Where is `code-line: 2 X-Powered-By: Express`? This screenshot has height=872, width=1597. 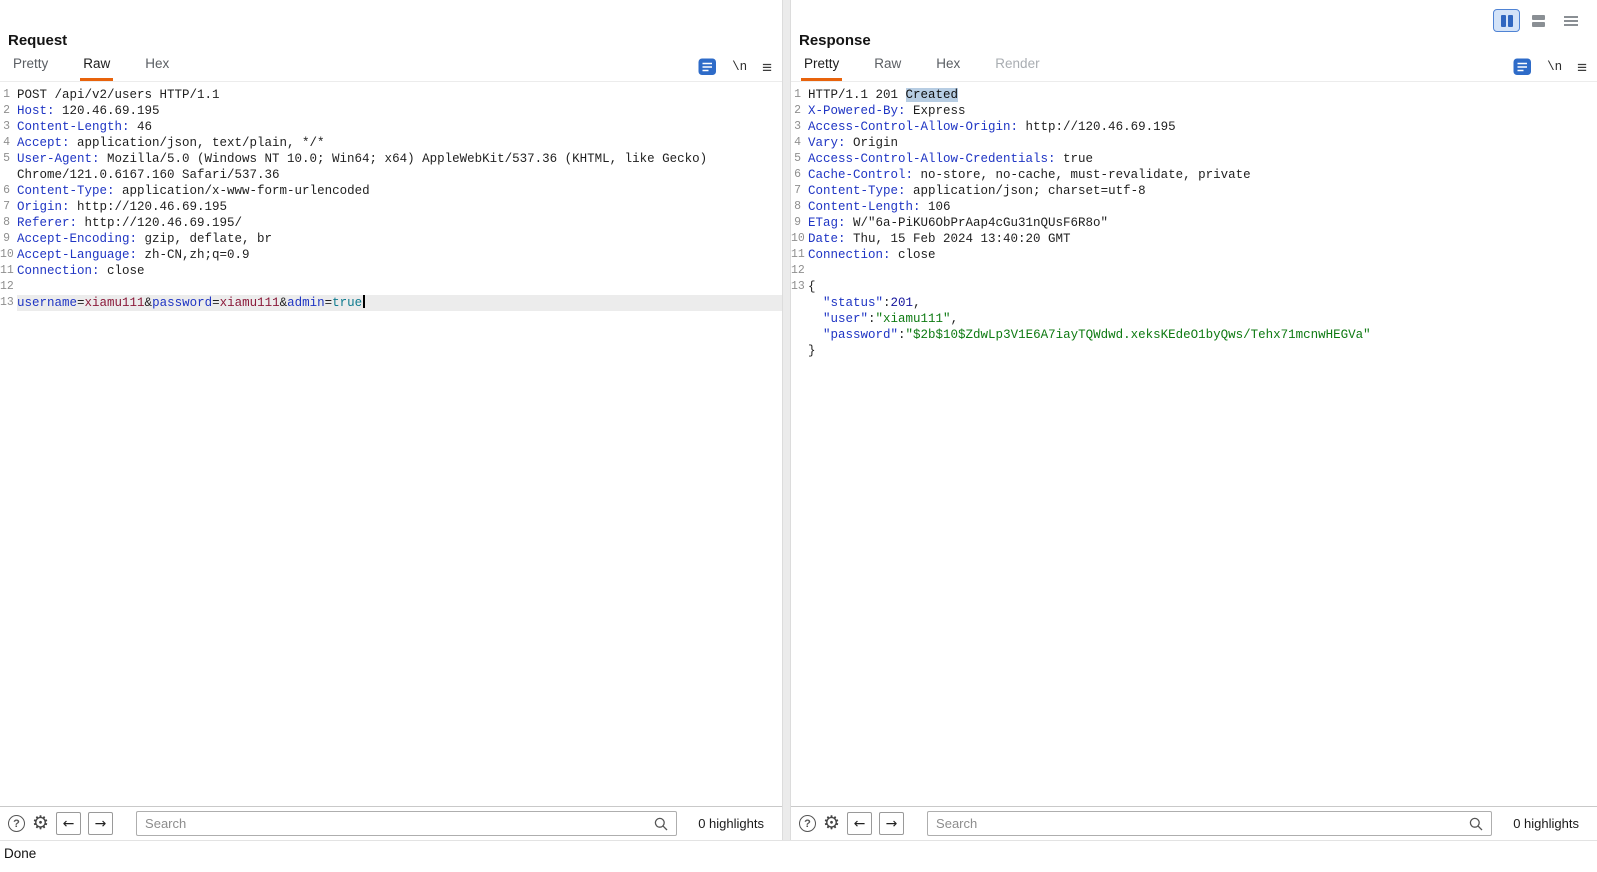
code-line: 2 X-Powered-By: Express is located at coordinates (1194, 111).